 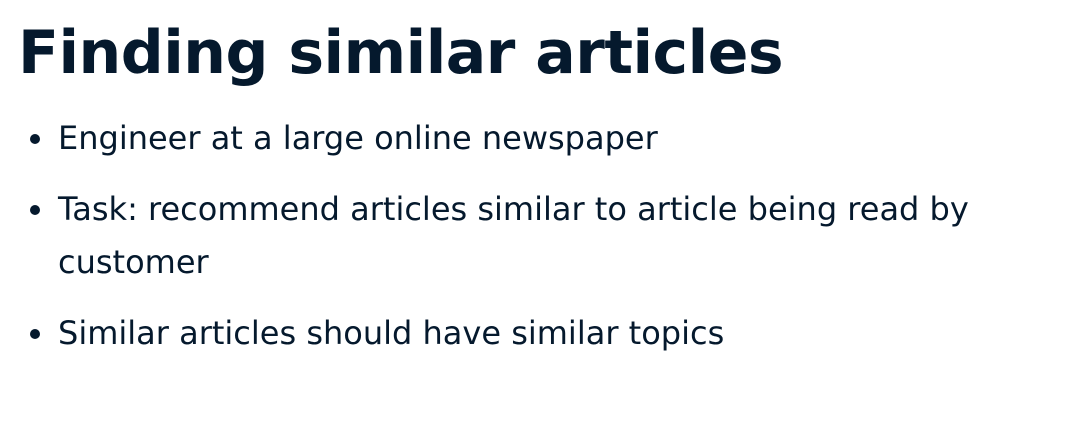 What do you see at coordinates (358, 138) in the screenshot?
I see `bullet-text: Engineer at a large online newspaper` at bounding box center [358, 138].